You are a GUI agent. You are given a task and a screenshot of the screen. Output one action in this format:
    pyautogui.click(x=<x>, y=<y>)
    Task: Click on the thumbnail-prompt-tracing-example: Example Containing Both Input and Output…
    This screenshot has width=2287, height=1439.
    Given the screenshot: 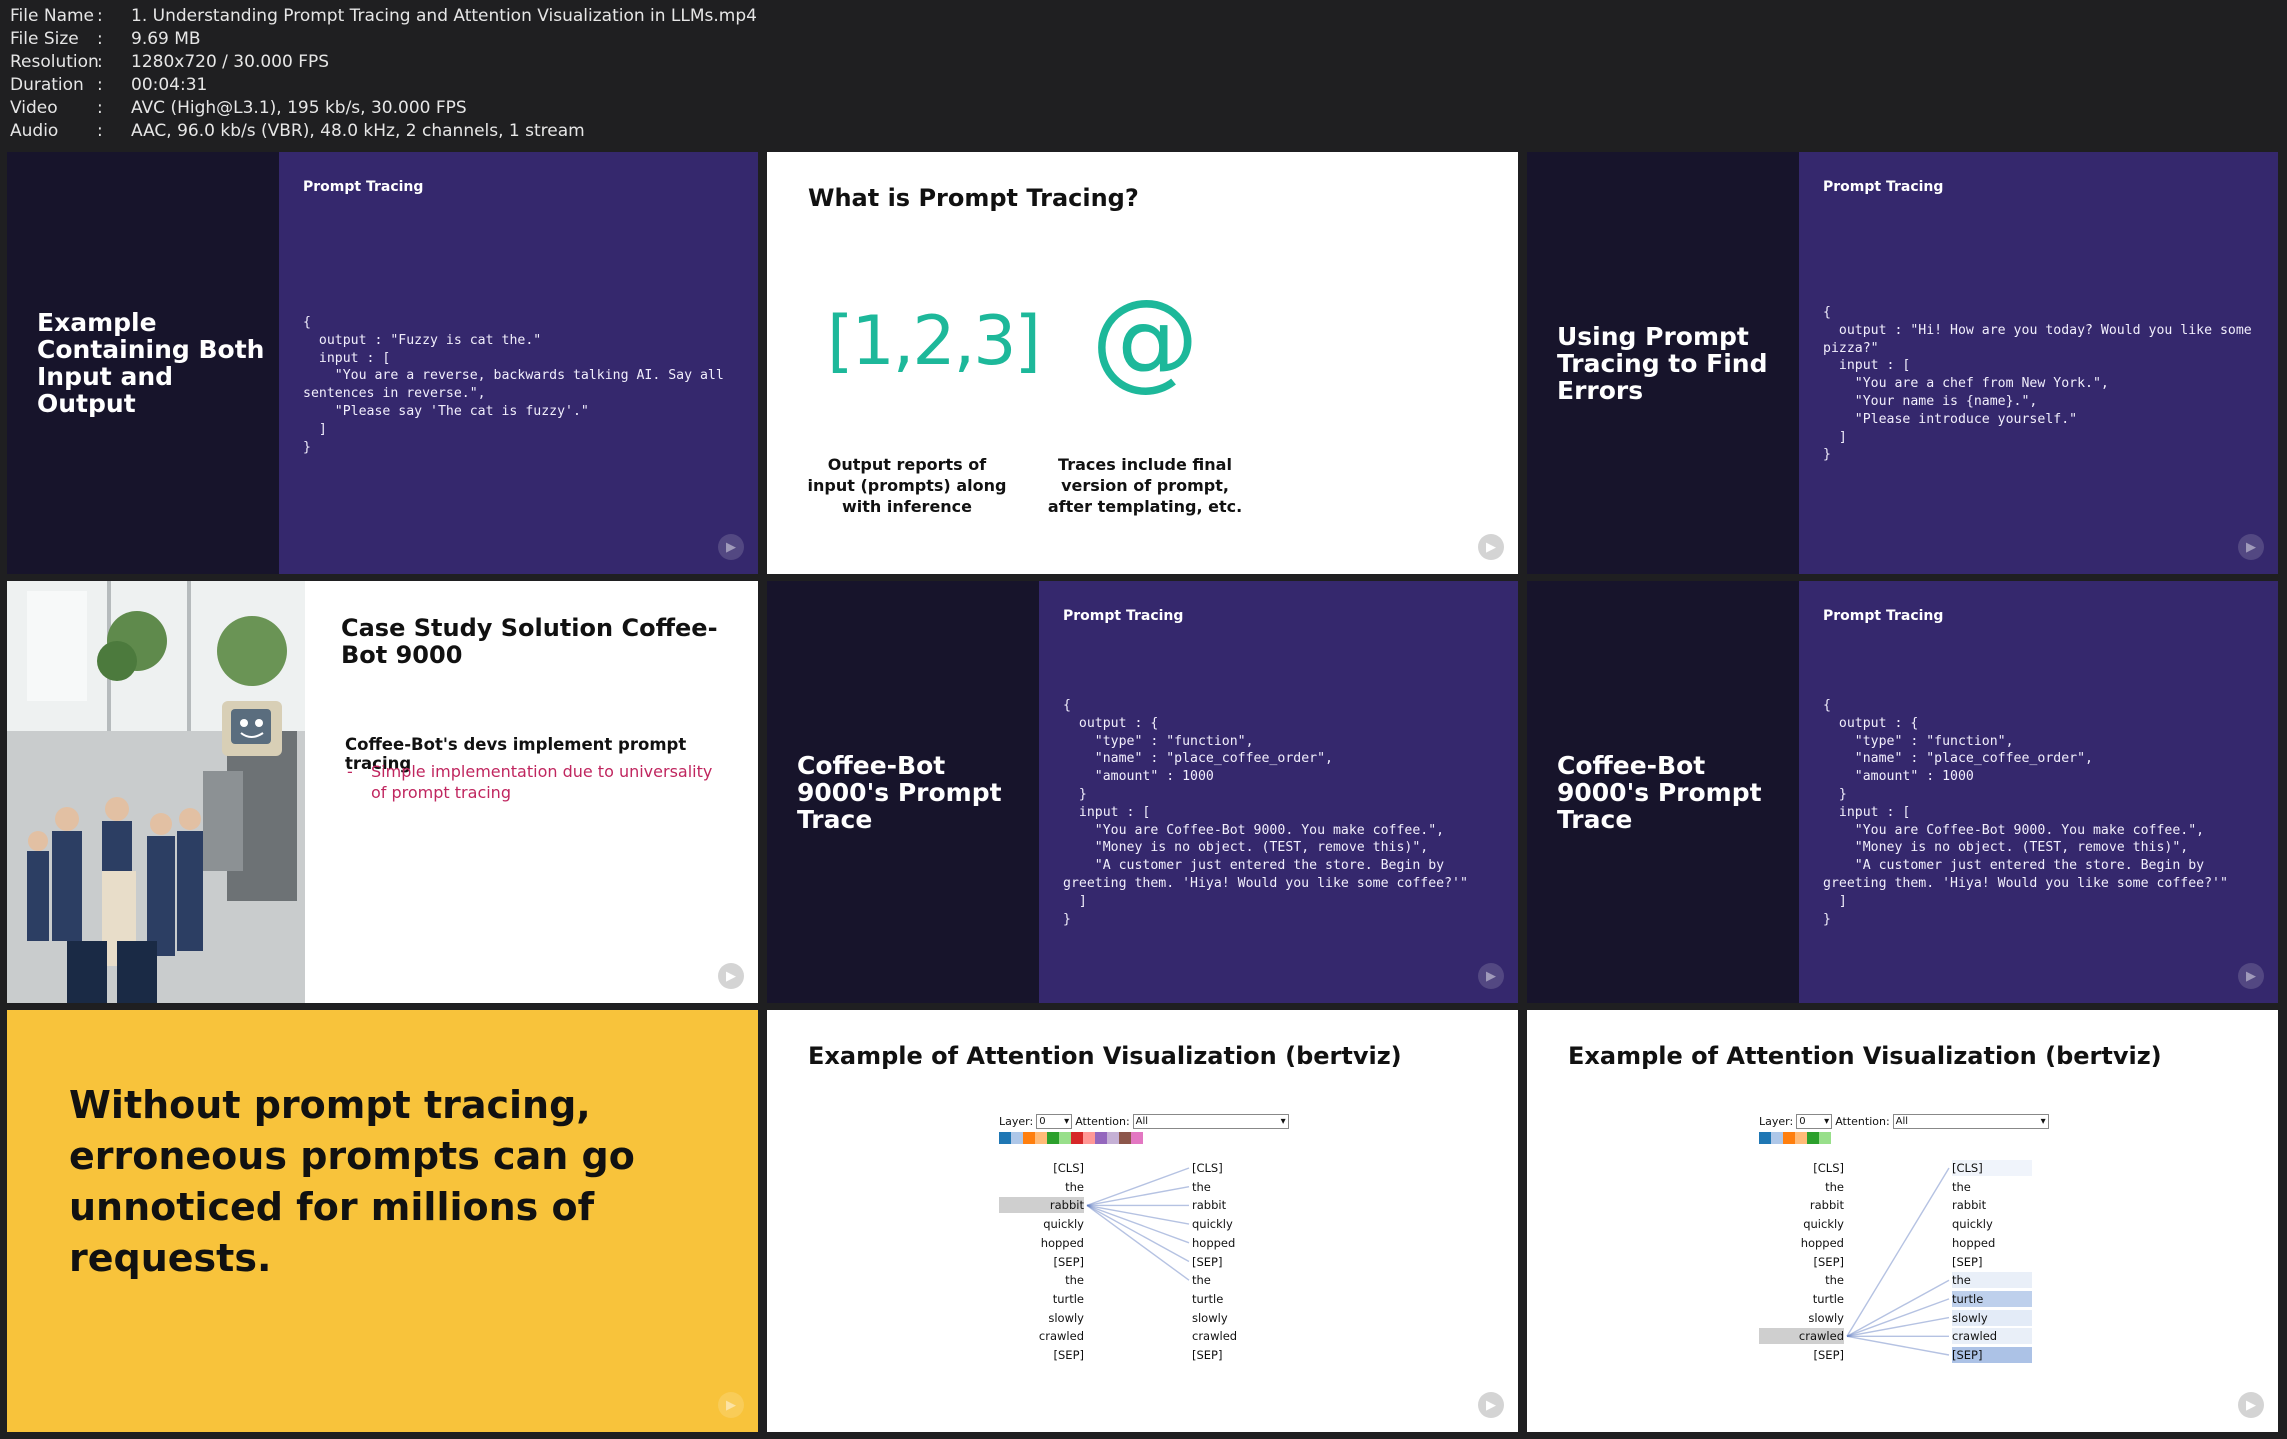 What is the action you would take?
    pyautogui.click(x=382, y=363)
    